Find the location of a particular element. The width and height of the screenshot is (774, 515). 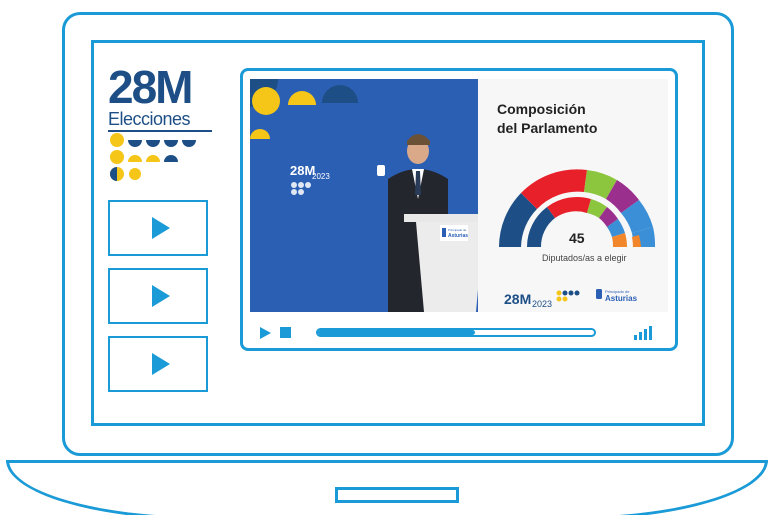

progress-fill is located at coordinates (397, 332).